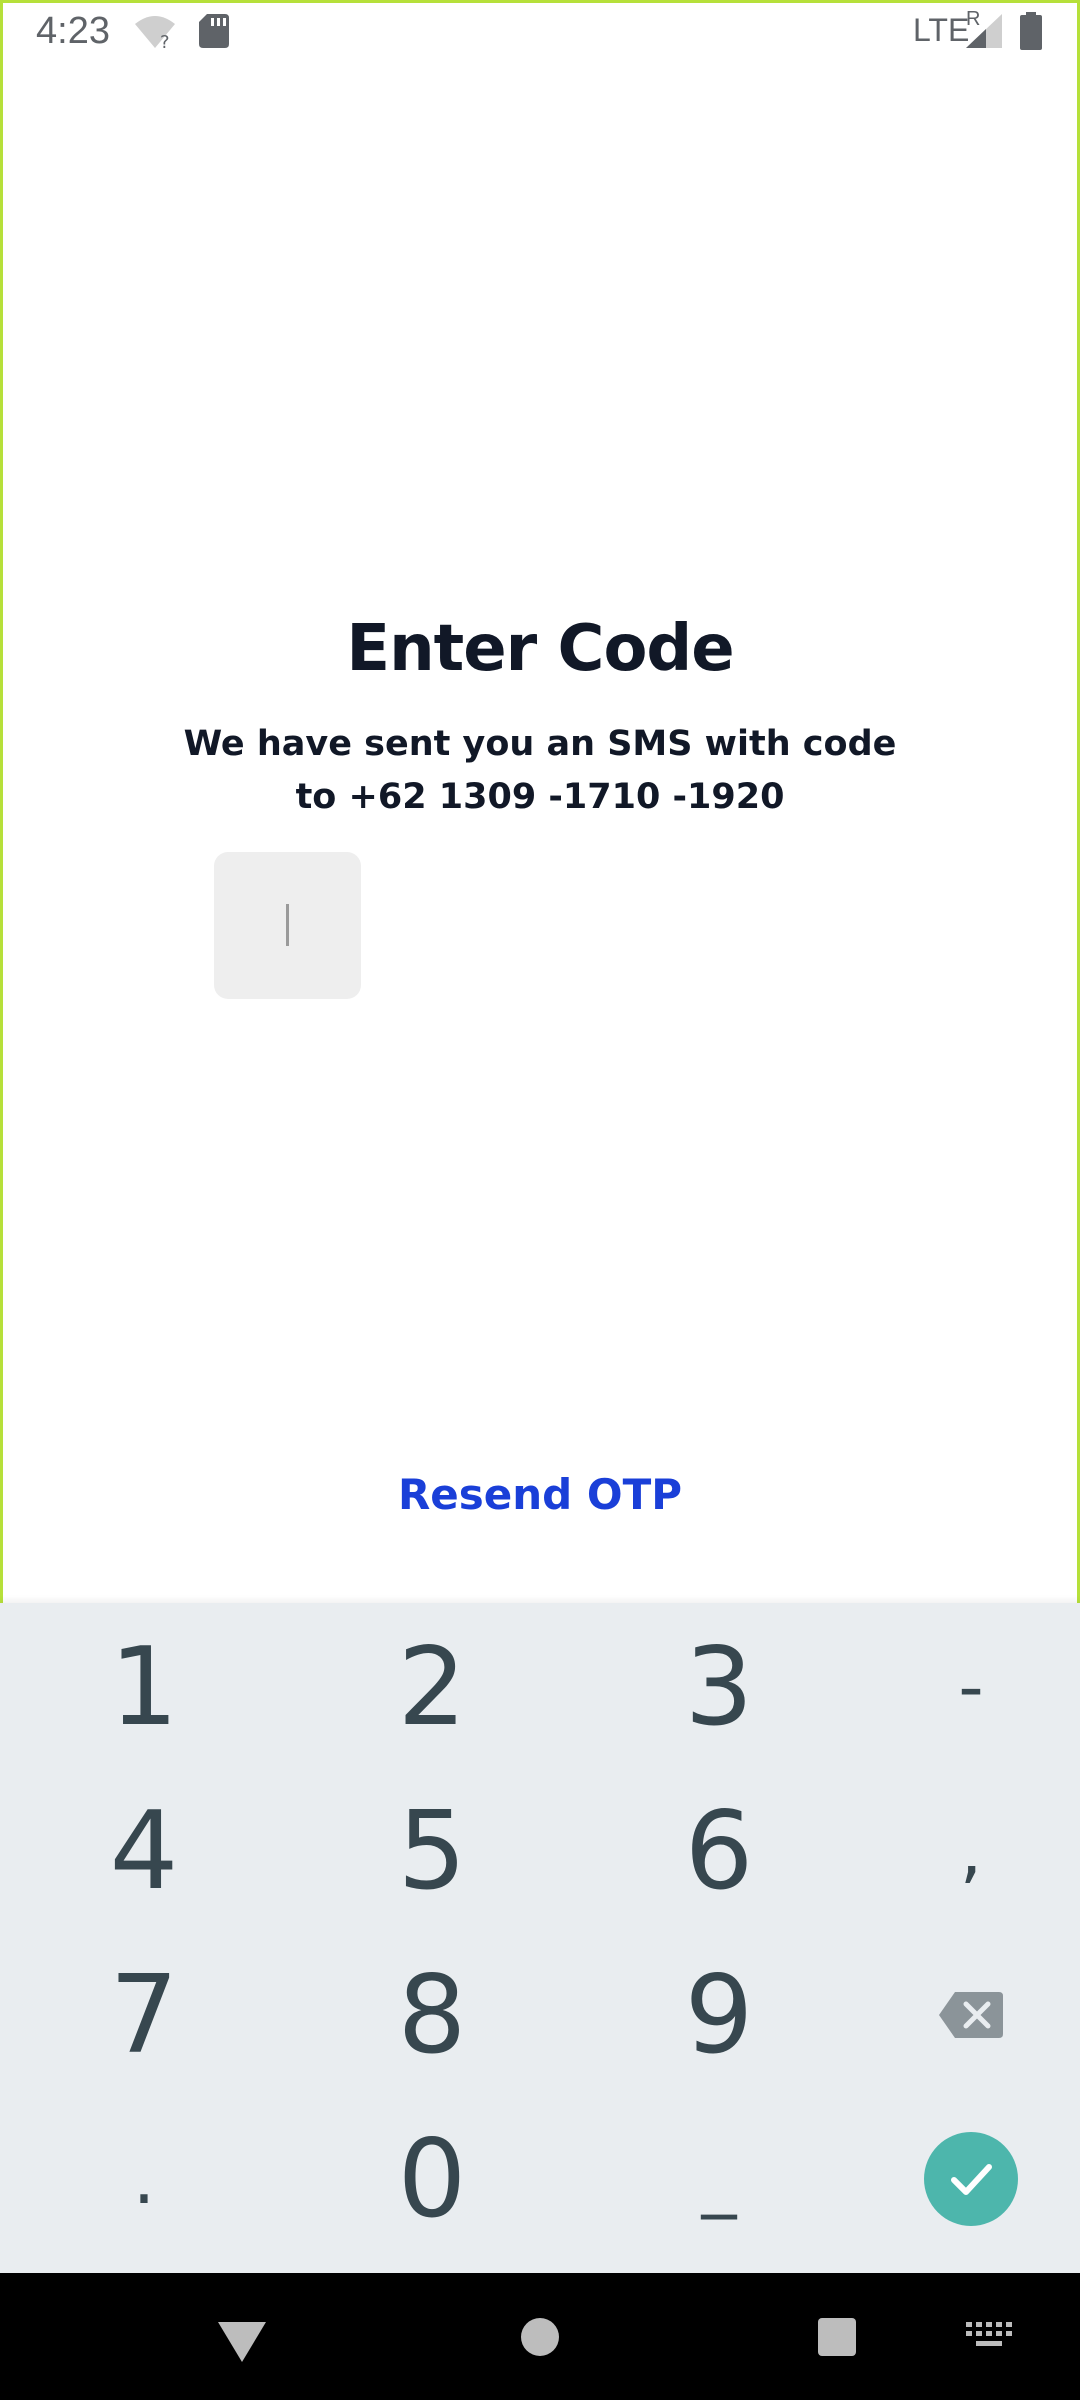 This screenshot has width=1080, height=2400. What do you see at coordinates (941, 30) in the screenshot?
I see `network-type-label: LTE` at bounding box center [941, 30].